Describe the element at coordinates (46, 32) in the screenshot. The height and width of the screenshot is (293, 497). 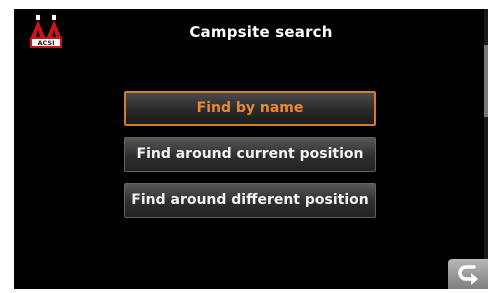
I see `acsi-logo: ACSI` at that location.